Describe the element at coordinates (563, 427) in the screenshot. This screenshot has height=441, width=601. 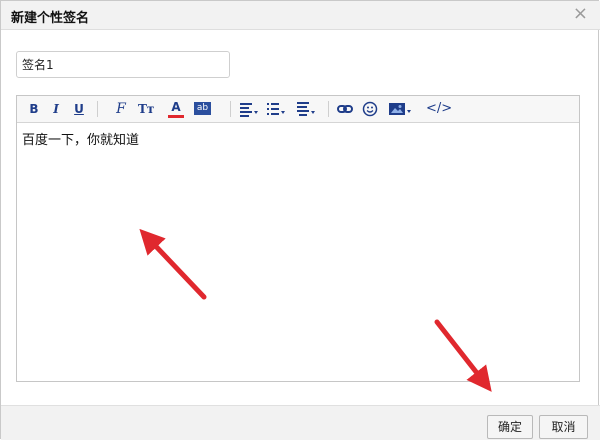
I see `cancel-button: 取消` at that location.